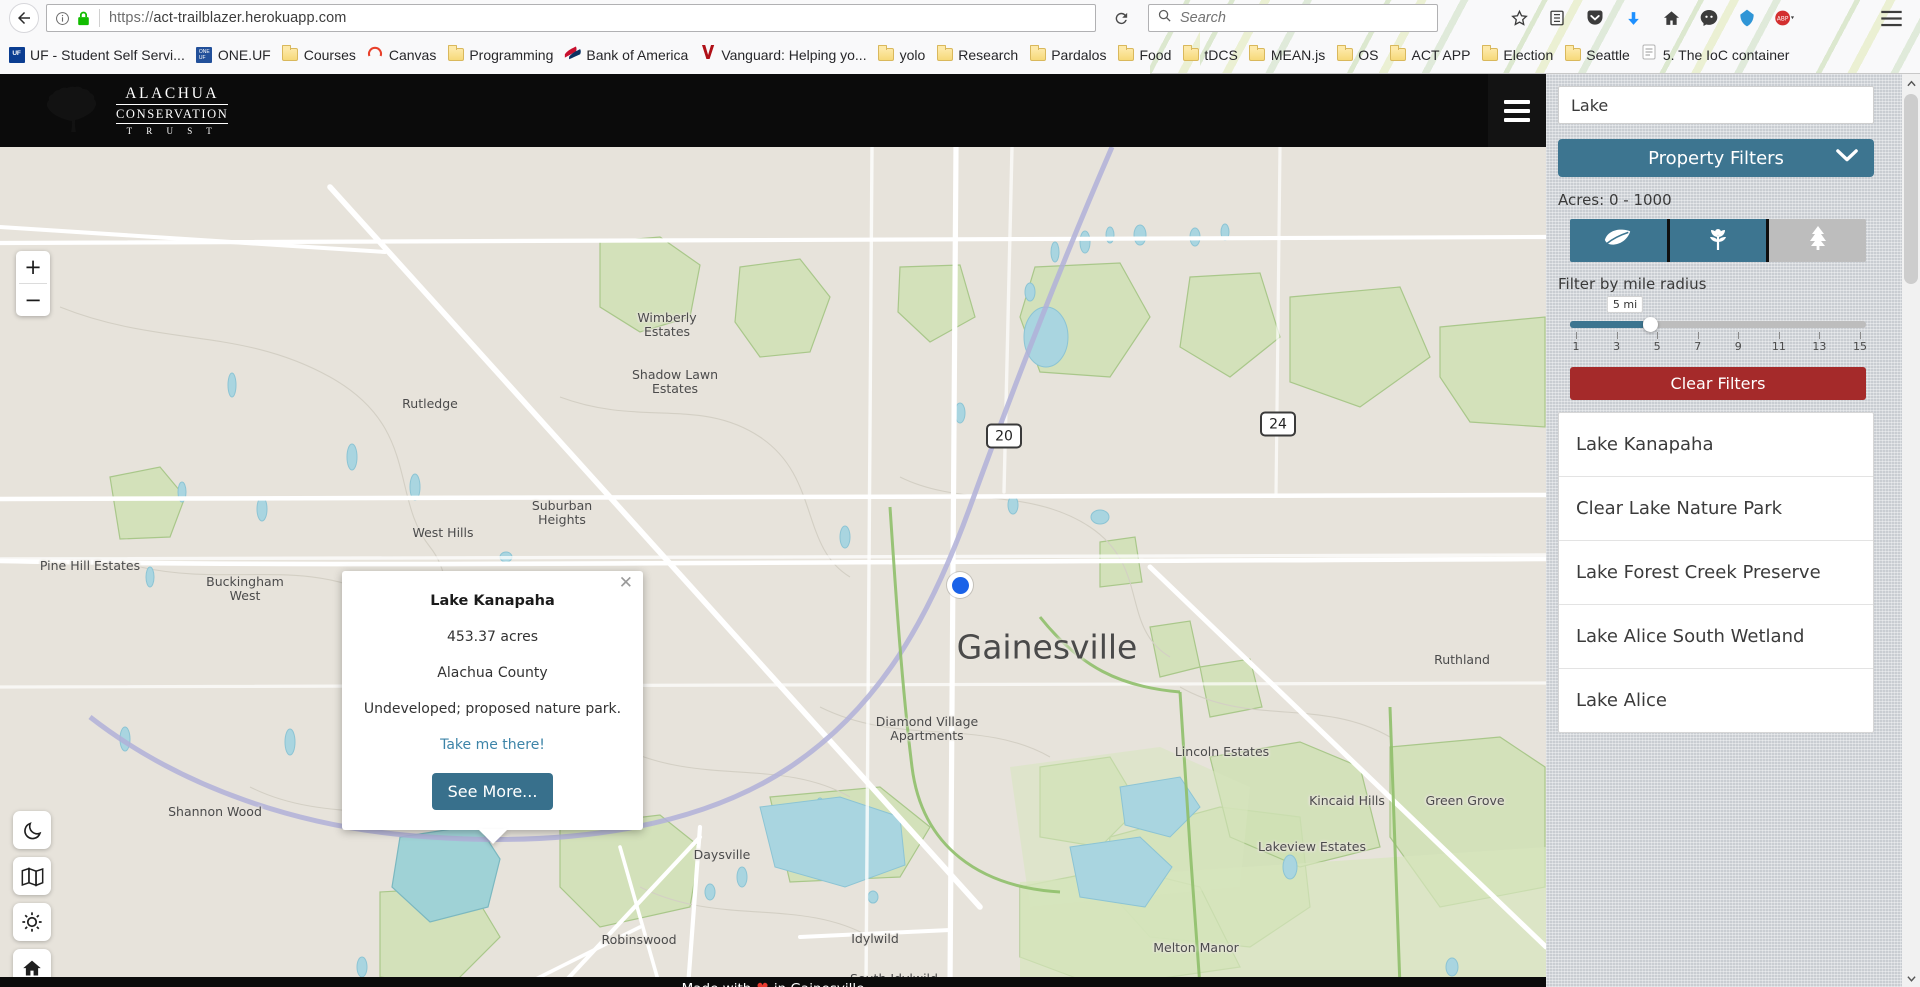 This screenshot has width=1920, height=987. I want to click on bookmark-item: ONE UF ONE.UF, so click(235, 55).